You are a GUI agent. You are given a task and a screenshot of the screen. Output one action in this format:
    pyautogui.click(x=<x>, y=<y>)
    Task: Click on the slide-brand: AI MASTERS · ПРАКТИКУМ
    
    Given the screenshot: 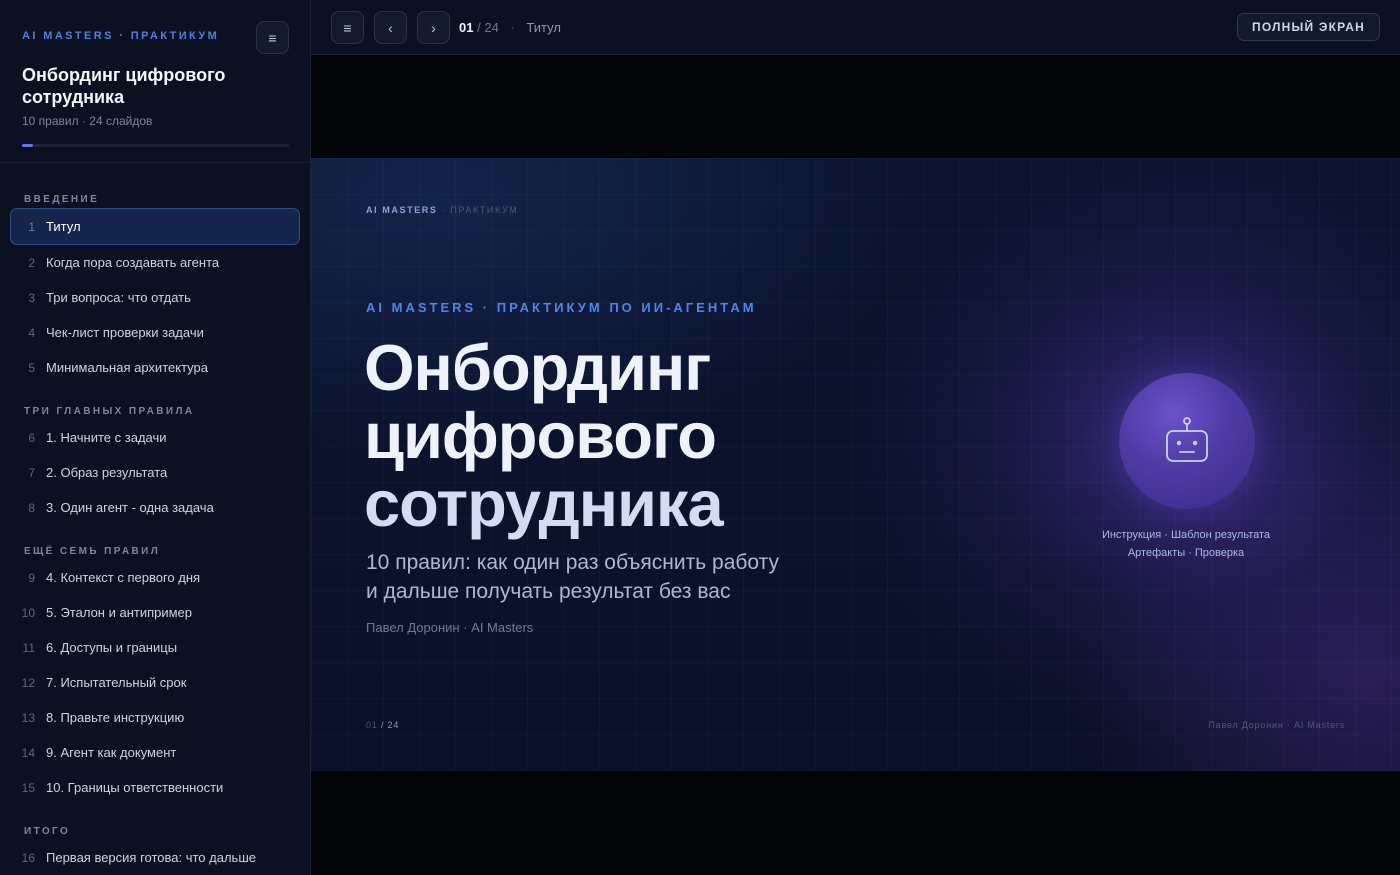 What is the action you would take?
    pyautogui.click(x=442, y=210)
    